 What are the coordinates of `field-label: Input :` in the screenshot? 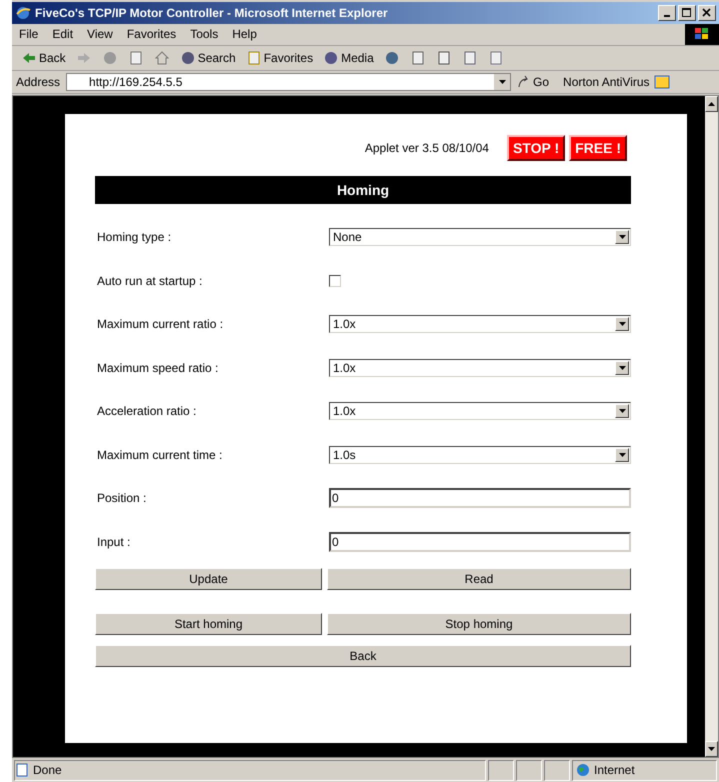 It's located at (114, 541).